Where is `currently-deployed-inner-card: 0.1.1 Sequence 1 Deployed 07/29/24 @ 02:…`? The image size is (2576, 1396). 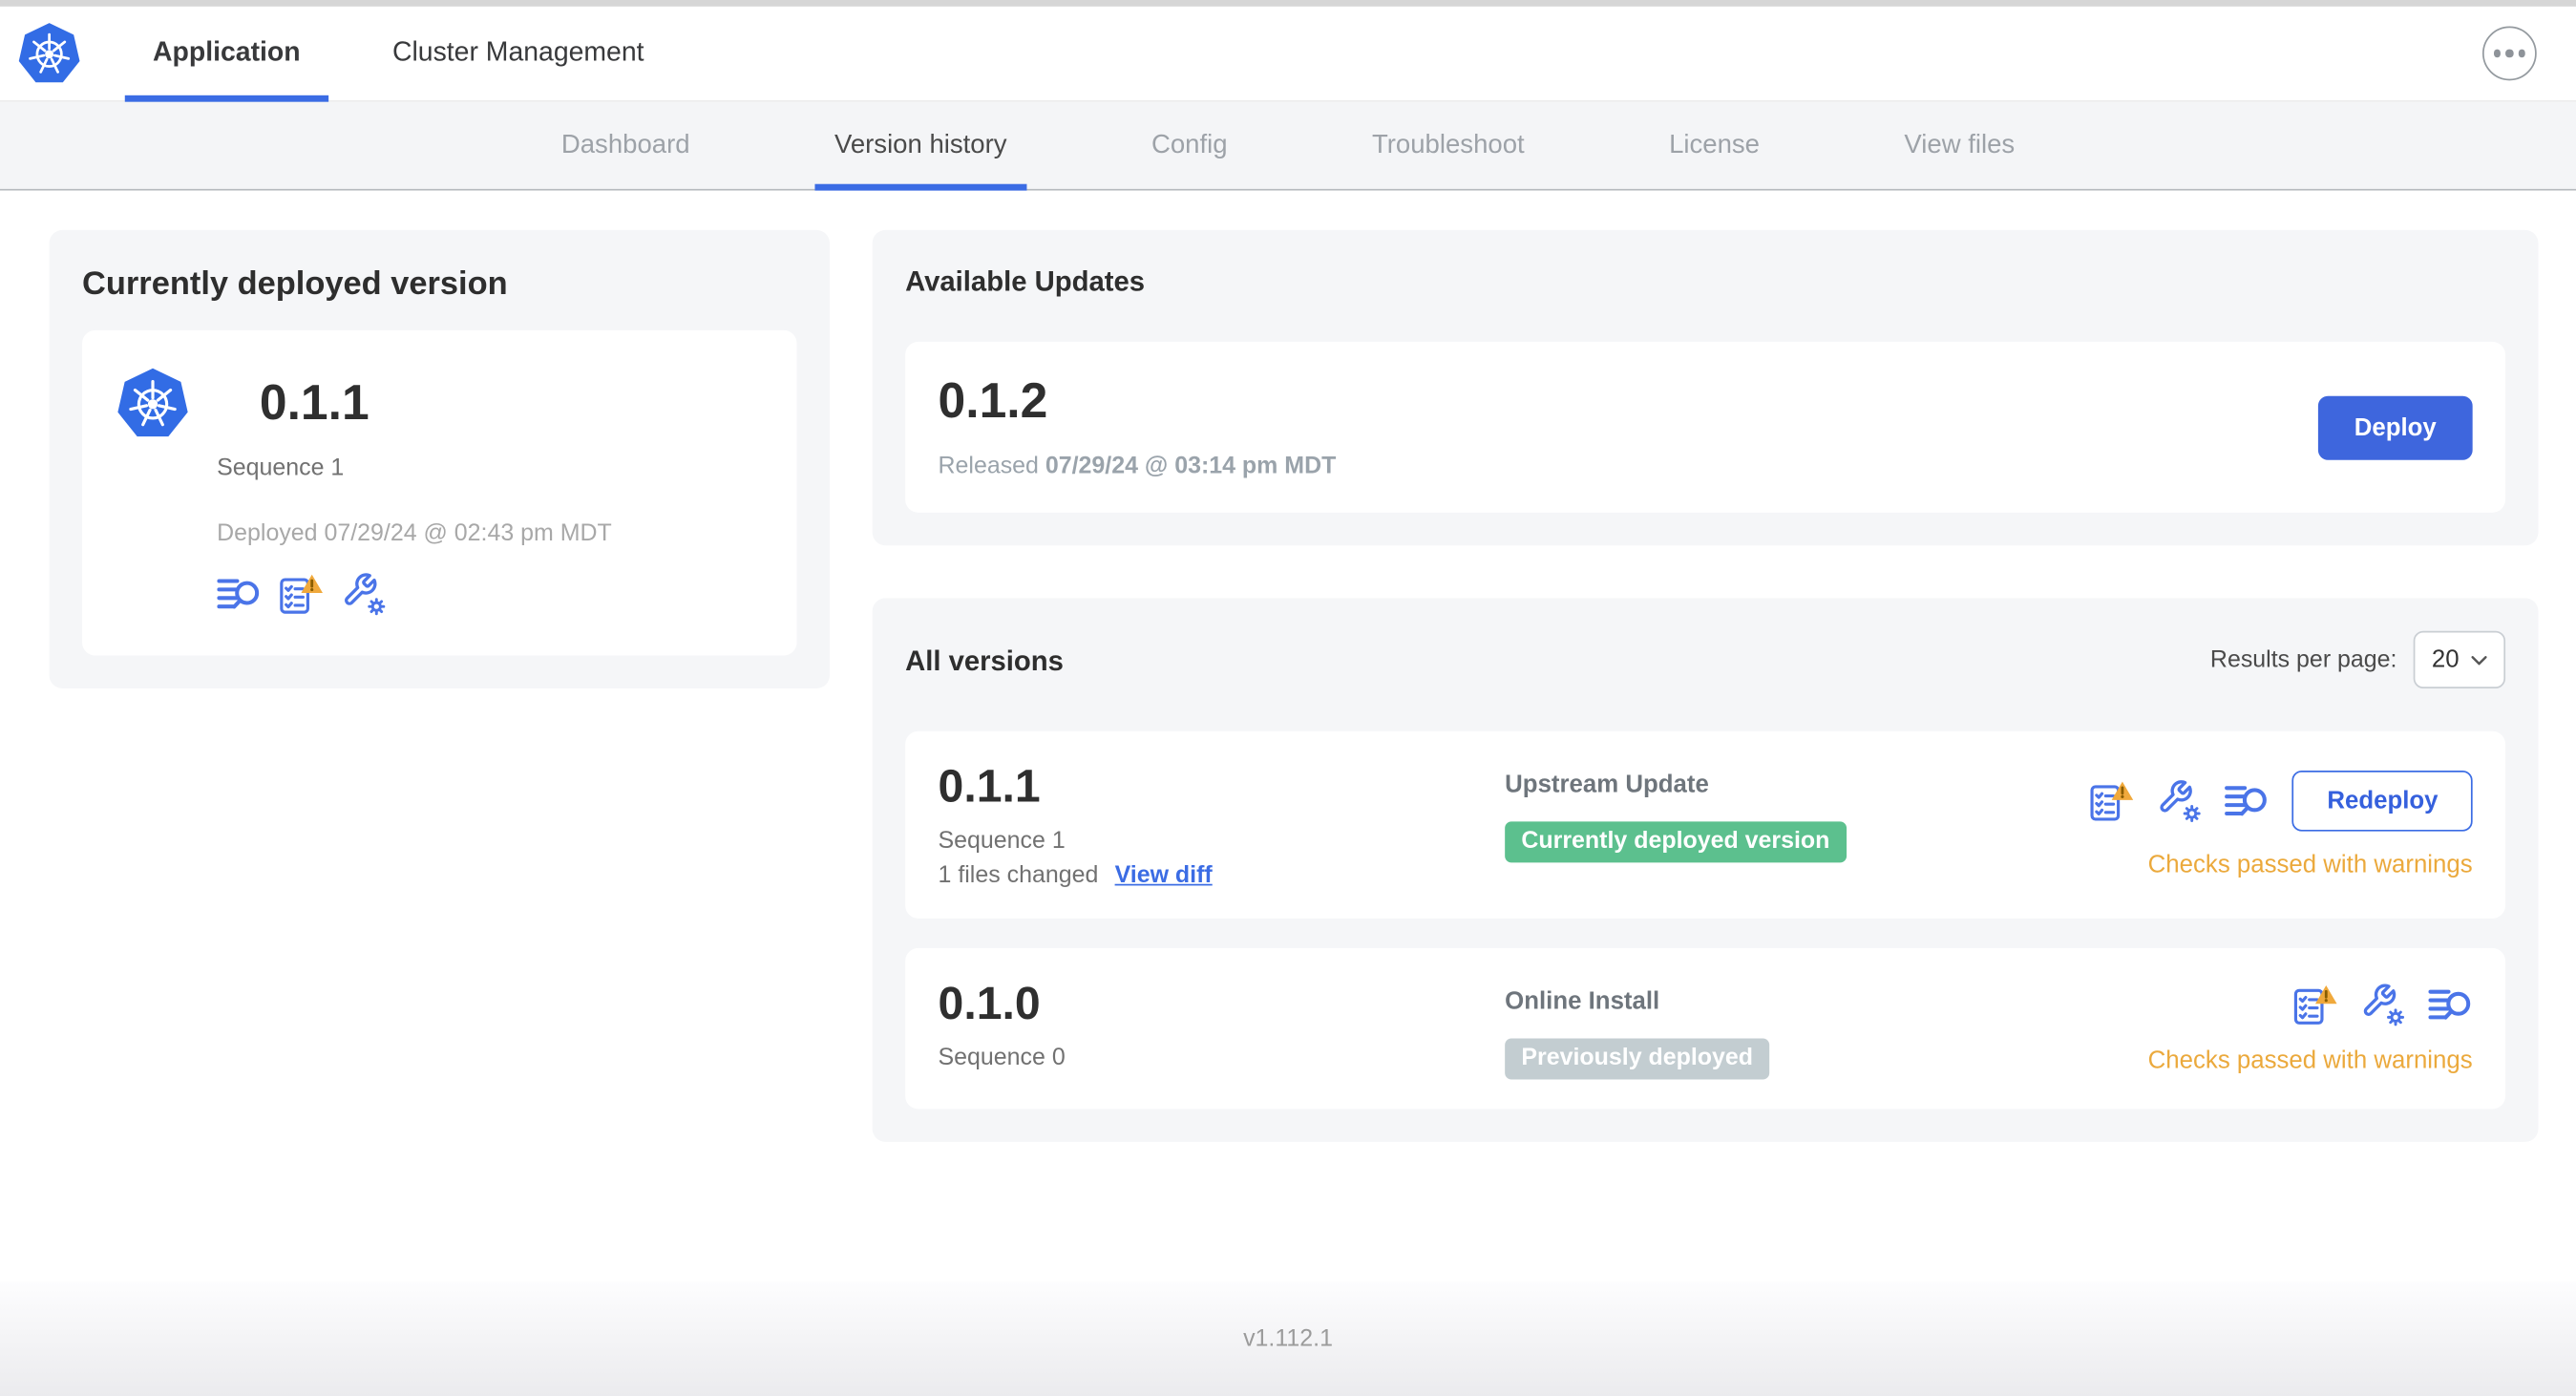 currently-deployed-inner-card: 0.1.1 Sequence 1 Deployed 07/29/24 @ 02:… is located at coordinates (439, 492).